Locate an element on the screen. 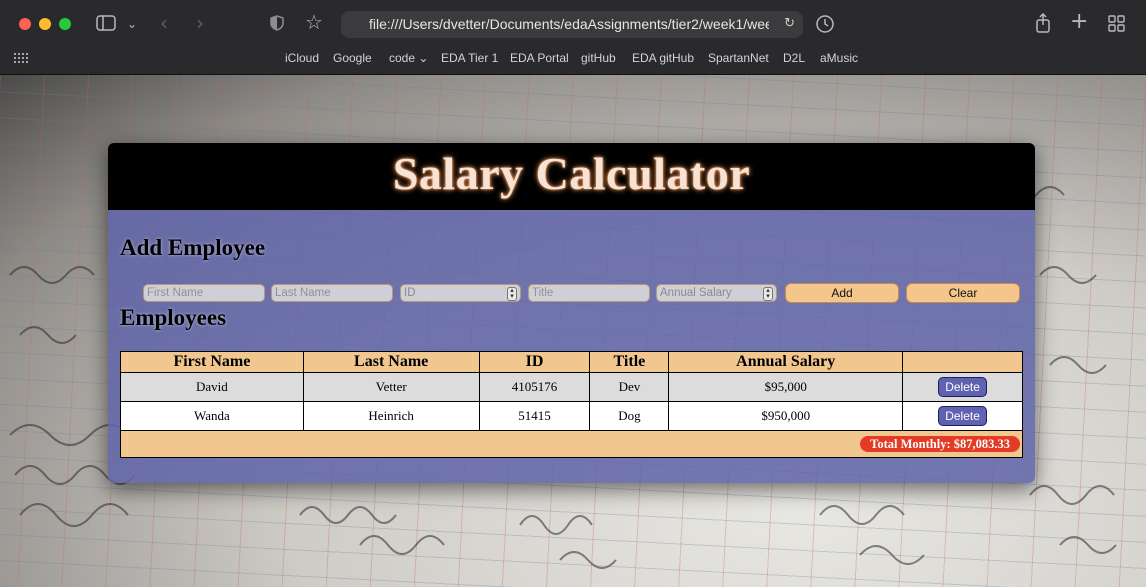 Image resolution: width=1146 pixels, height=587 pixels. cell-annual-salary: $95,000 is located at coordinates (786, 387).